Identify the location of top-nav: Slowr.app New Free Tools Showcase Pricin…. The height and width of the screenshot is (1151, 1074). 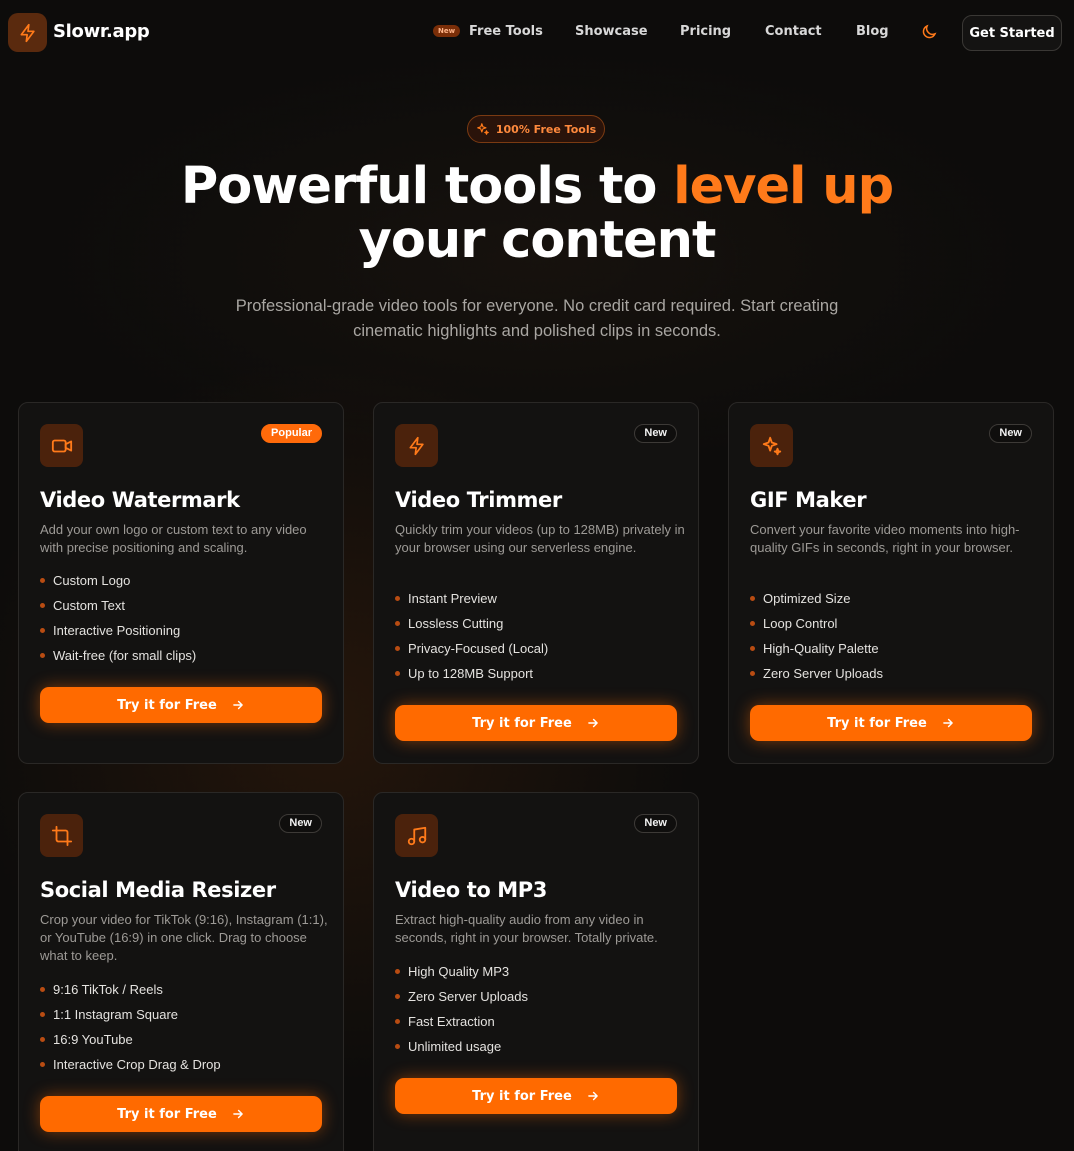
(537, 33).